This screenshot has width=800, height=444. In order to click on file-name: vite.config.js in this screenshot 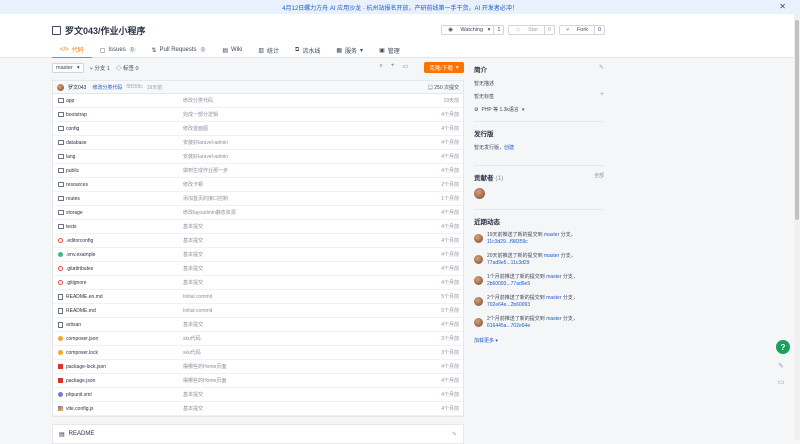, I will do `click(80, 409)`.